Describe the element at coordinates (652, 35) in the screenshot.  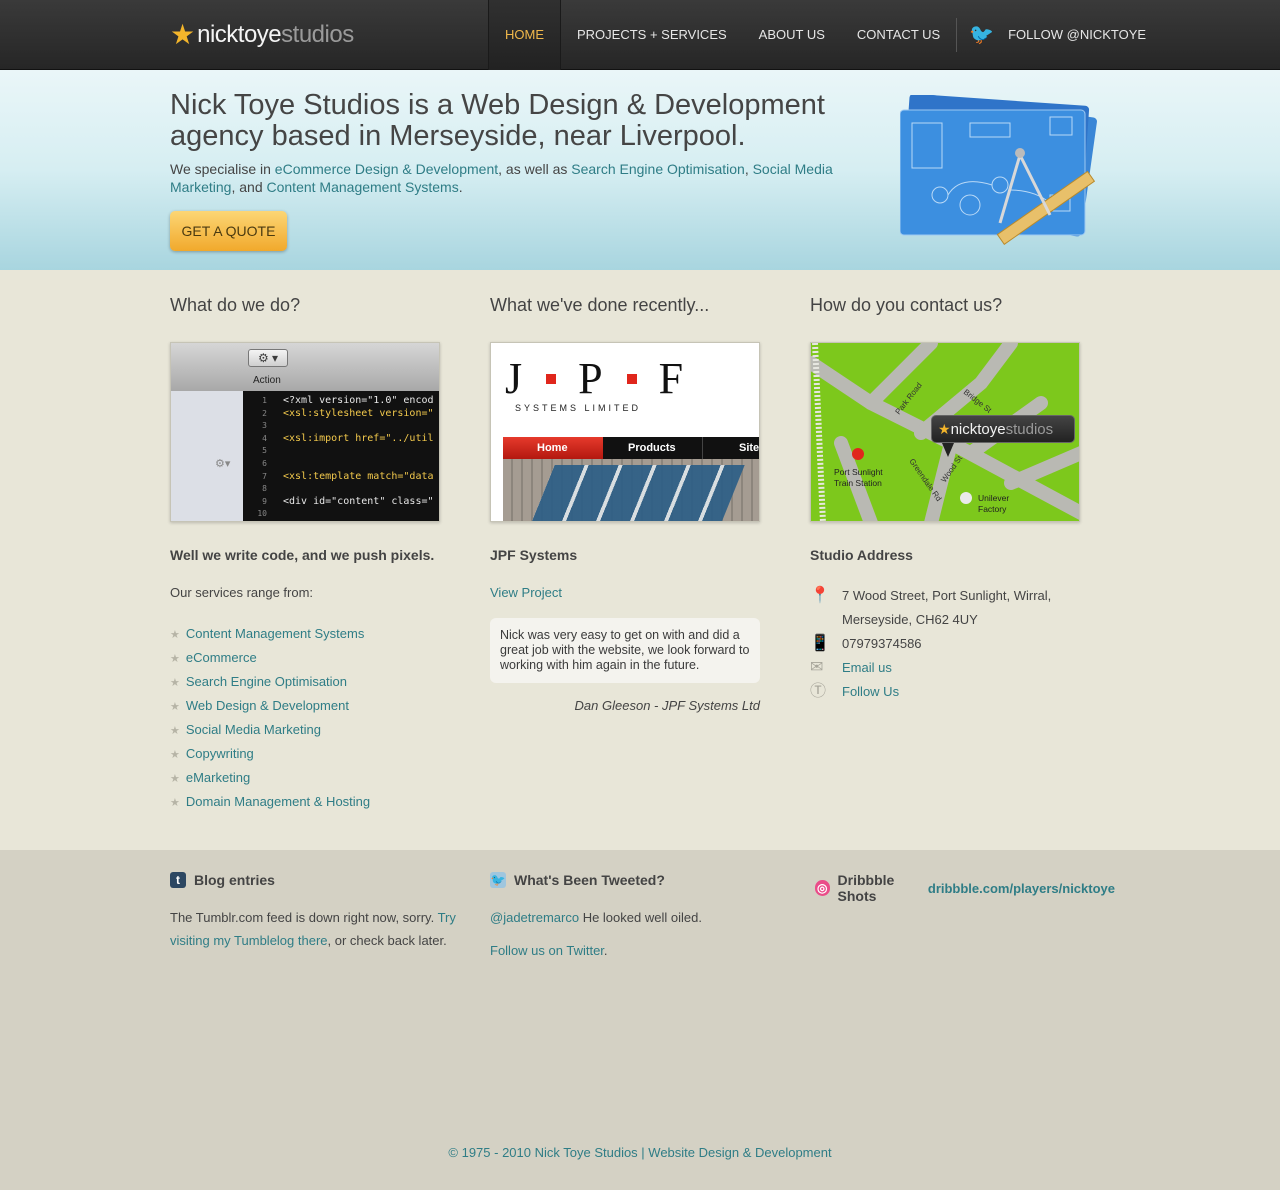
I see `nav-projects-services: PROJECTS + SERVICES` at that location.